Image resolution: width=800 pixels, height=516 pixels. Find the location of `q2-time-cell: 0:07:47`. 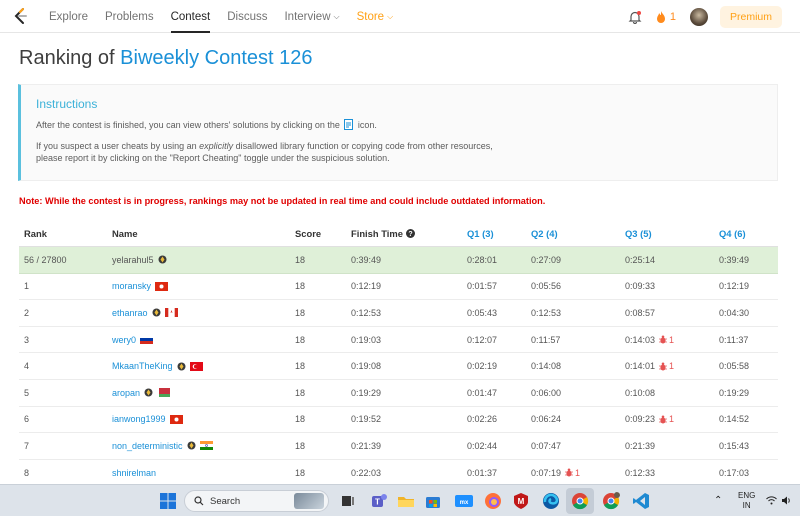

q2-time-cell: 0:07:47 is located at coordinates (546, 446).